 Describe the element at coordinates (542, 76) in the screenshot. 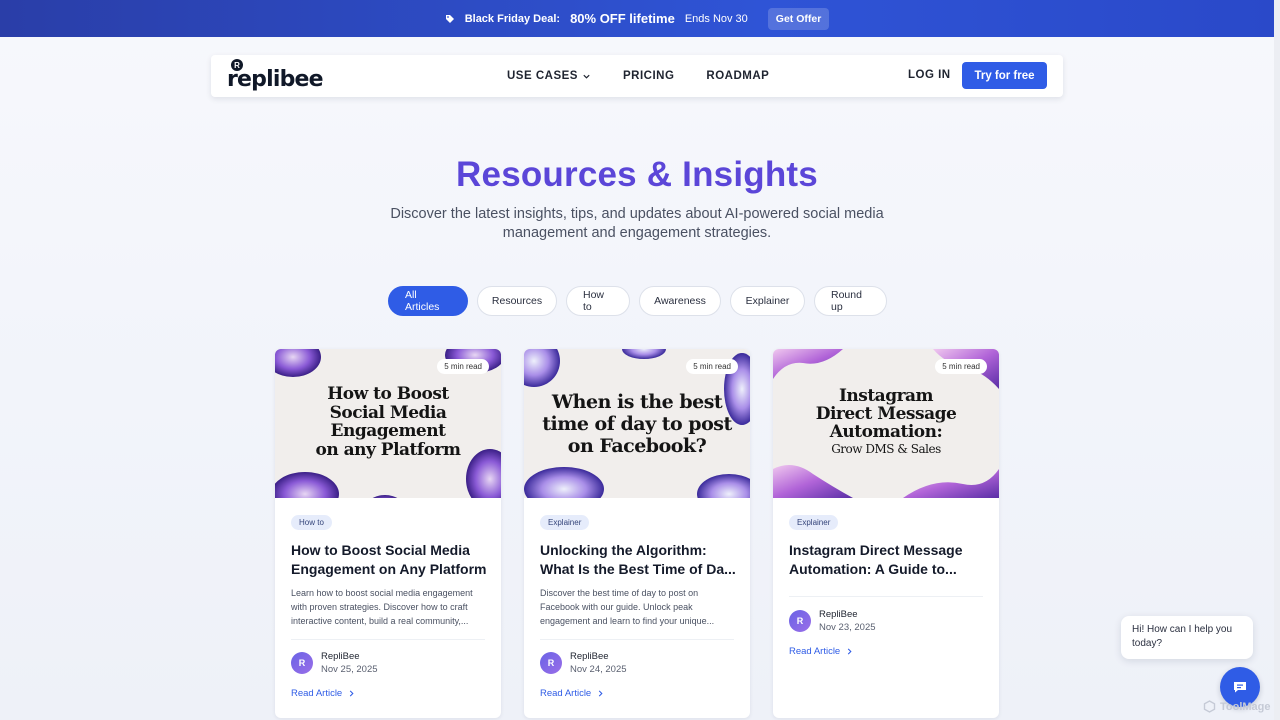

I see `nav-use-cases-label: USE CASES` at that location.